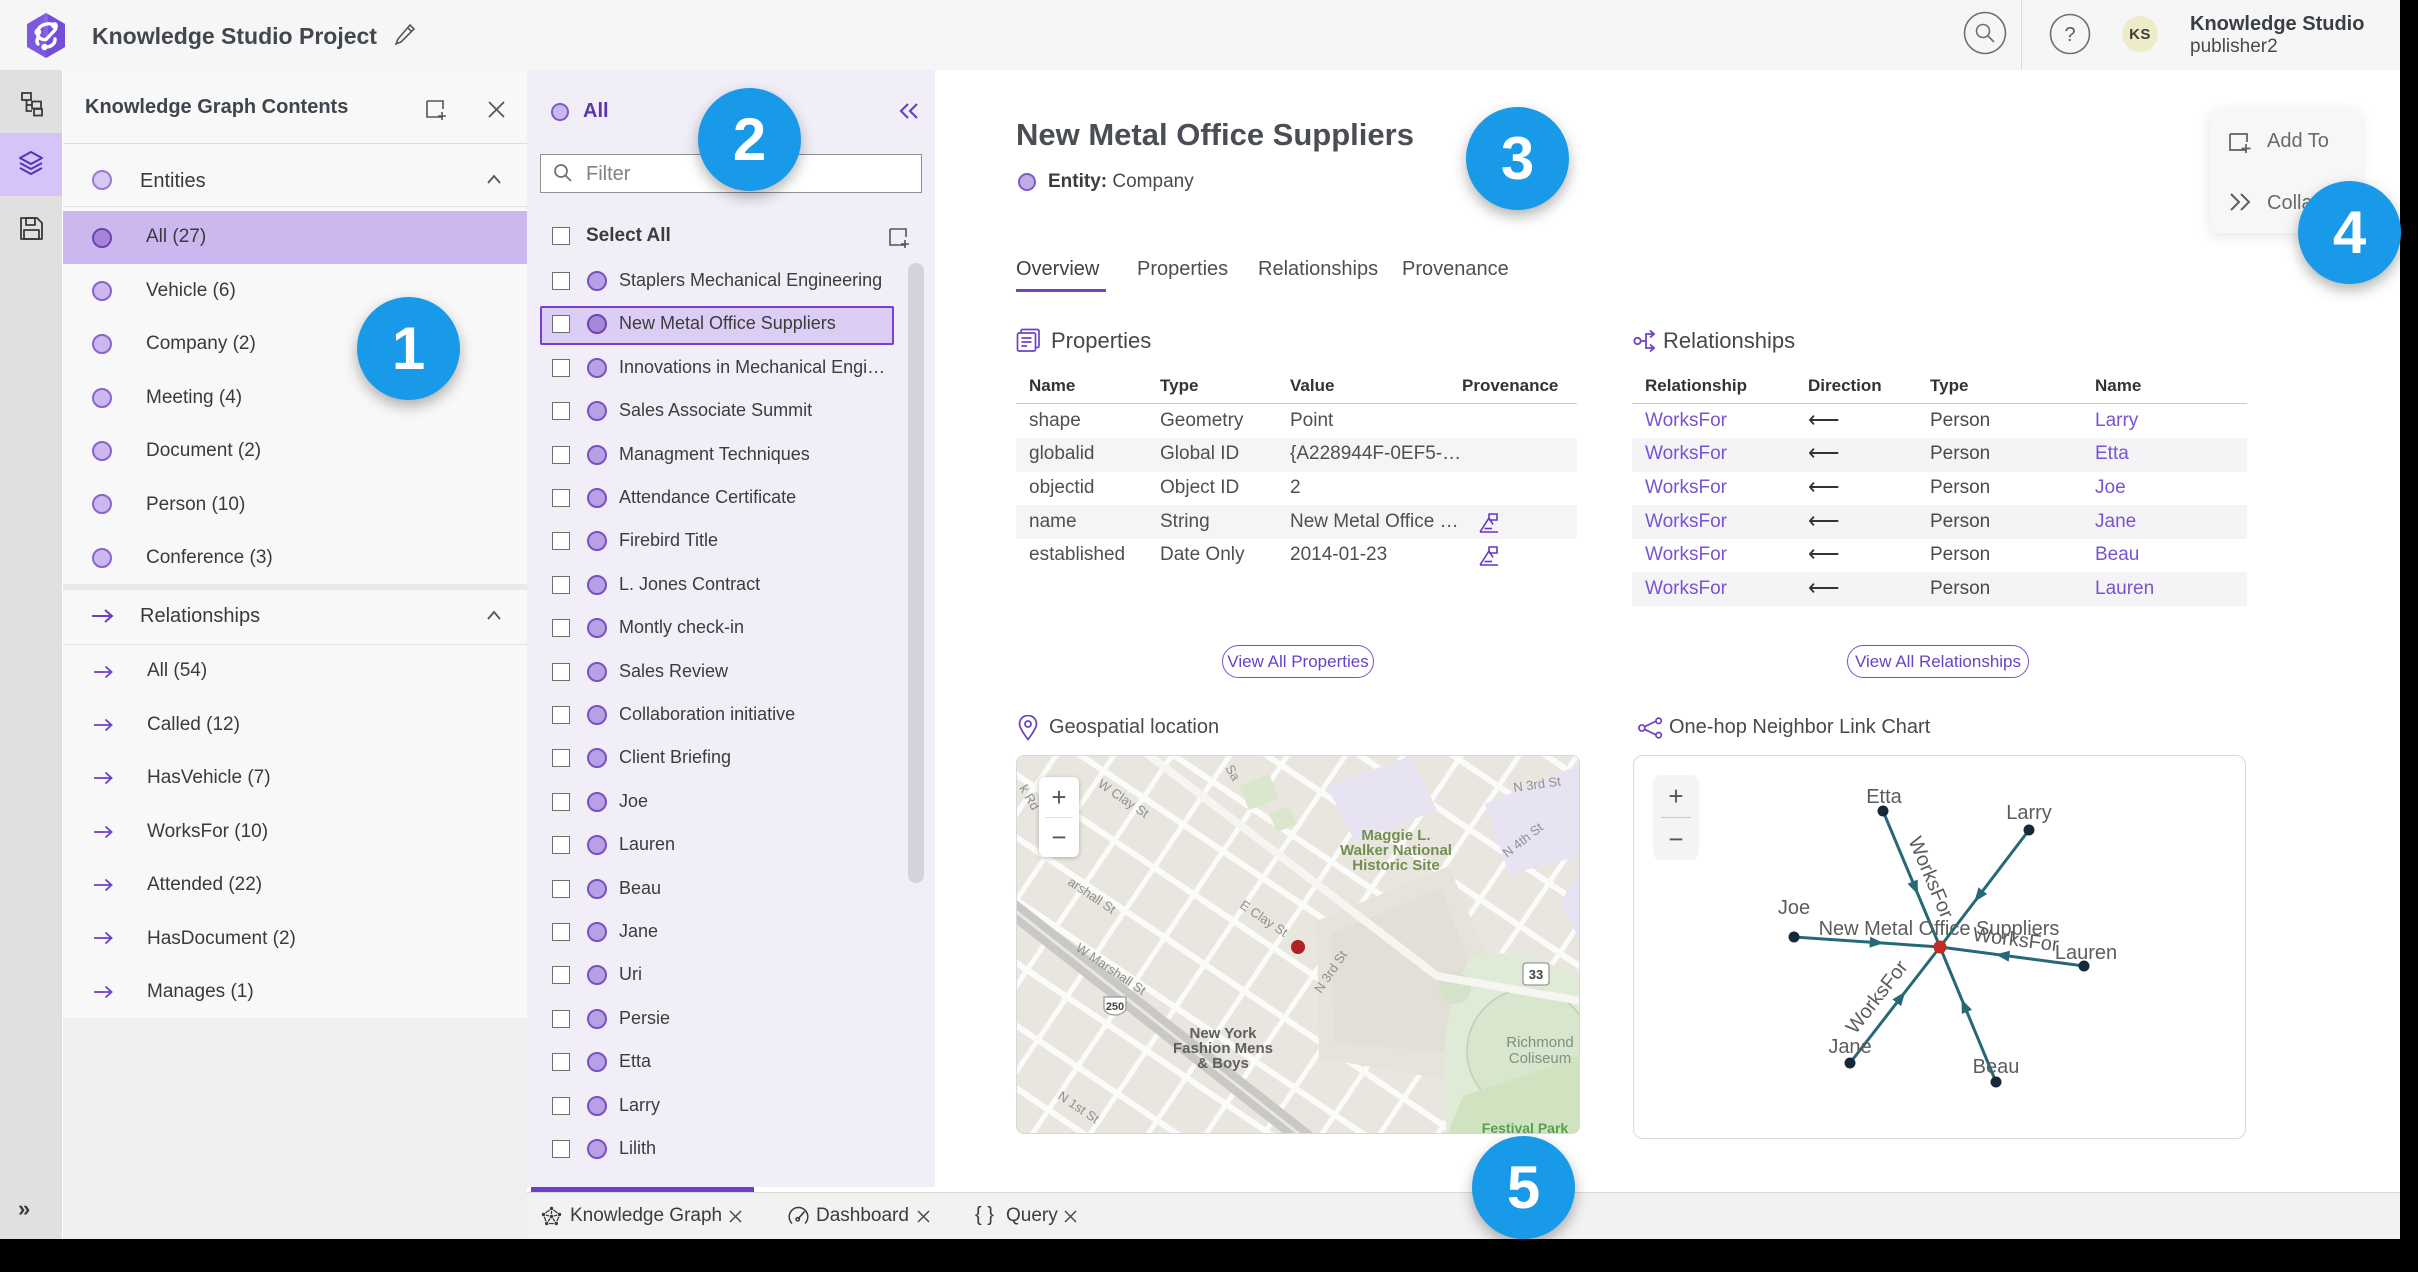  I want to click on svg-text: 250, so click(1115, 1007).